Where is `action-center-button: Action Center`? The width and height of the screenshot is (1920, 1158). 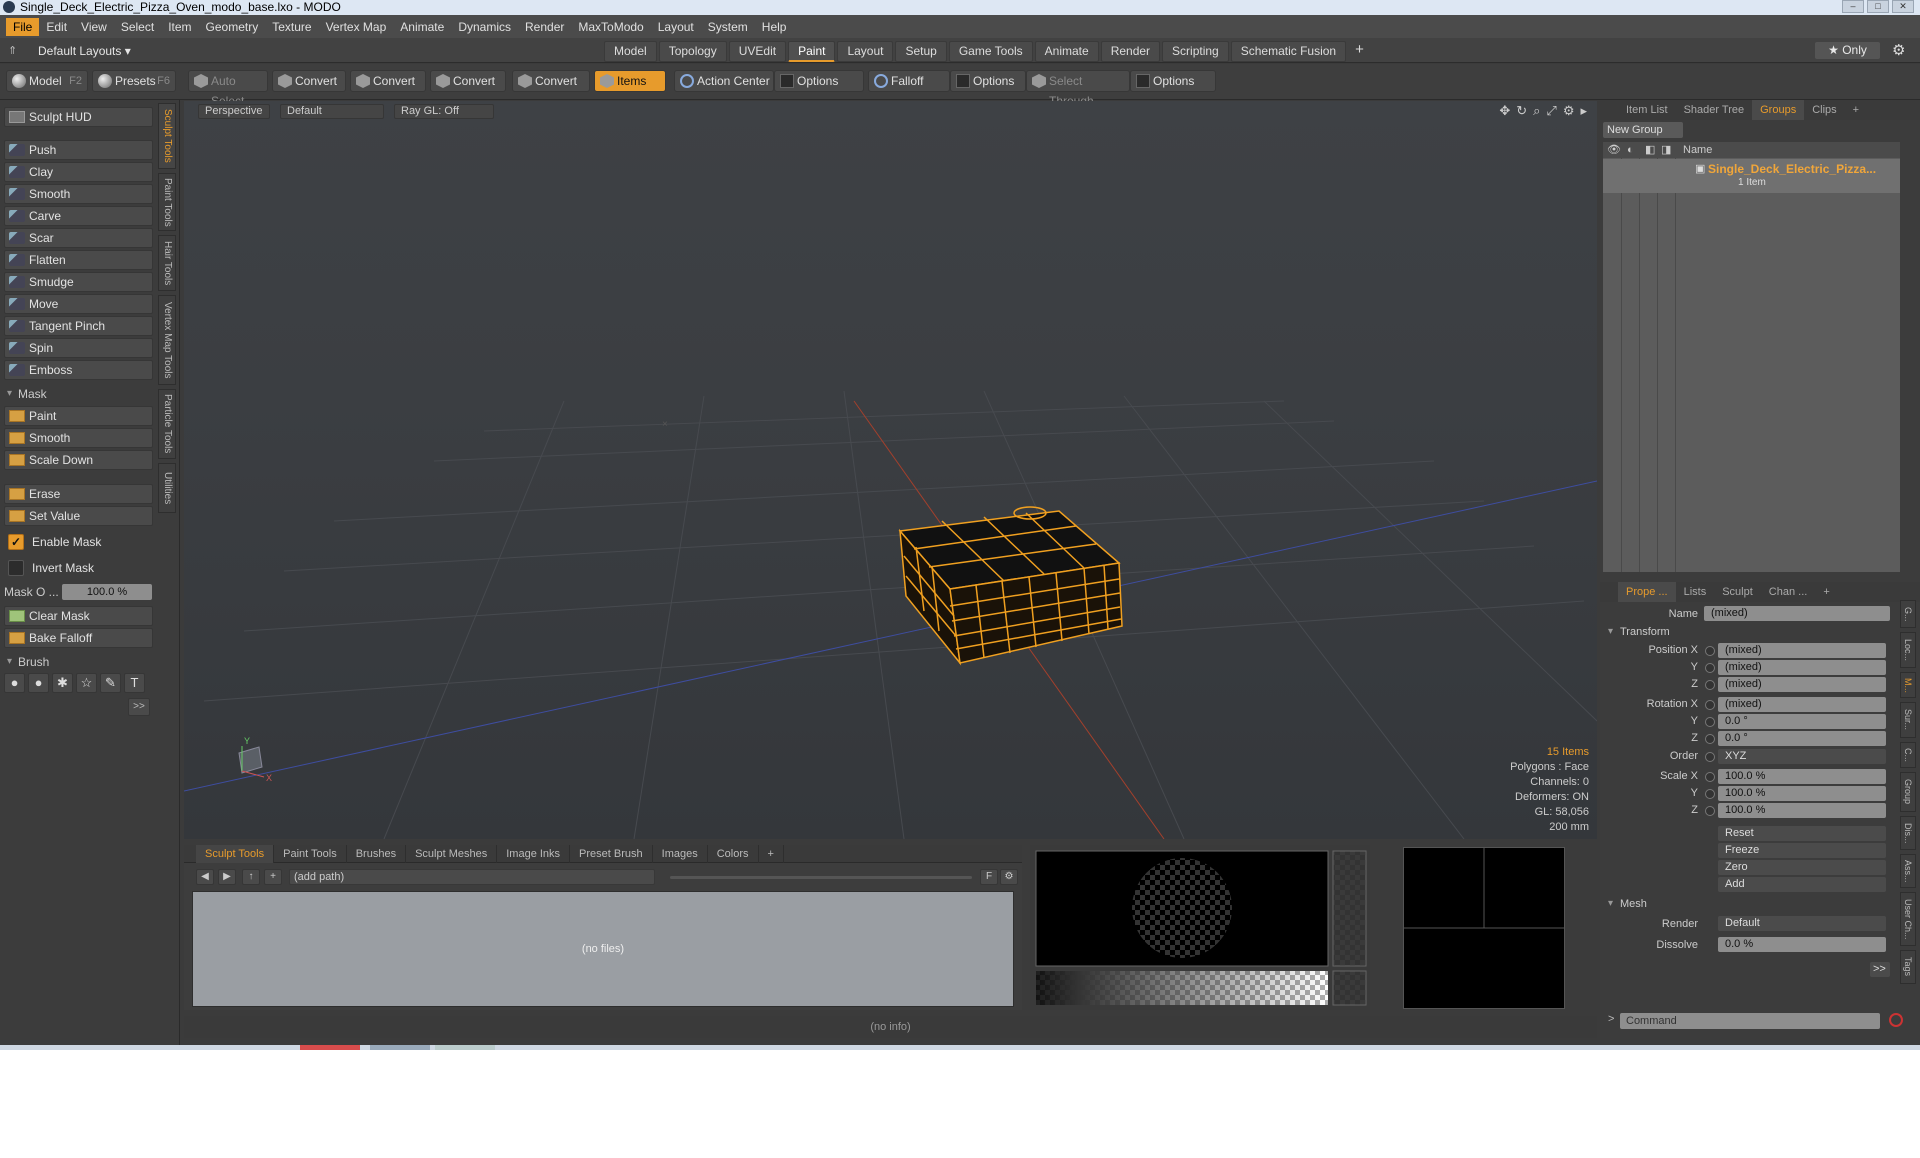
action-center-button: Action Center is located at coordinates (724, 81).